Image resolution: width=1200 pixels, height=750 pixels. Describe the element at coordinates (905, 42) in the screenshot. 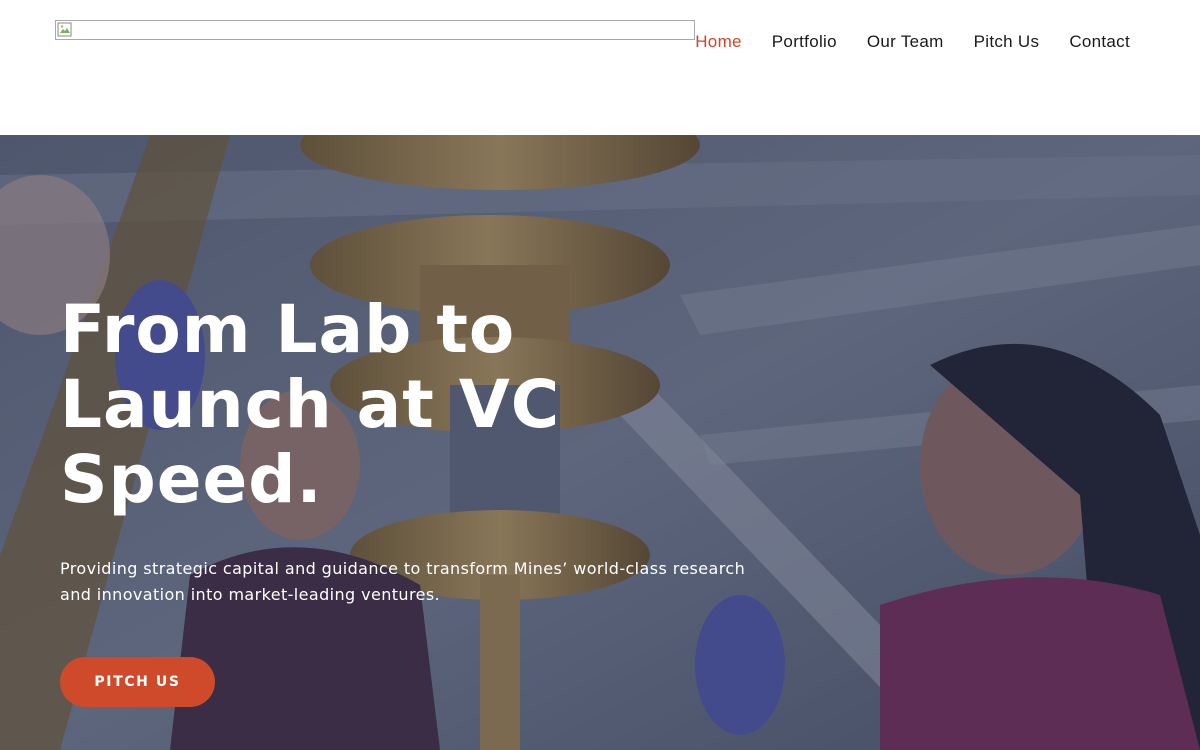

I see `nav-our-team: Our Team` at that location.